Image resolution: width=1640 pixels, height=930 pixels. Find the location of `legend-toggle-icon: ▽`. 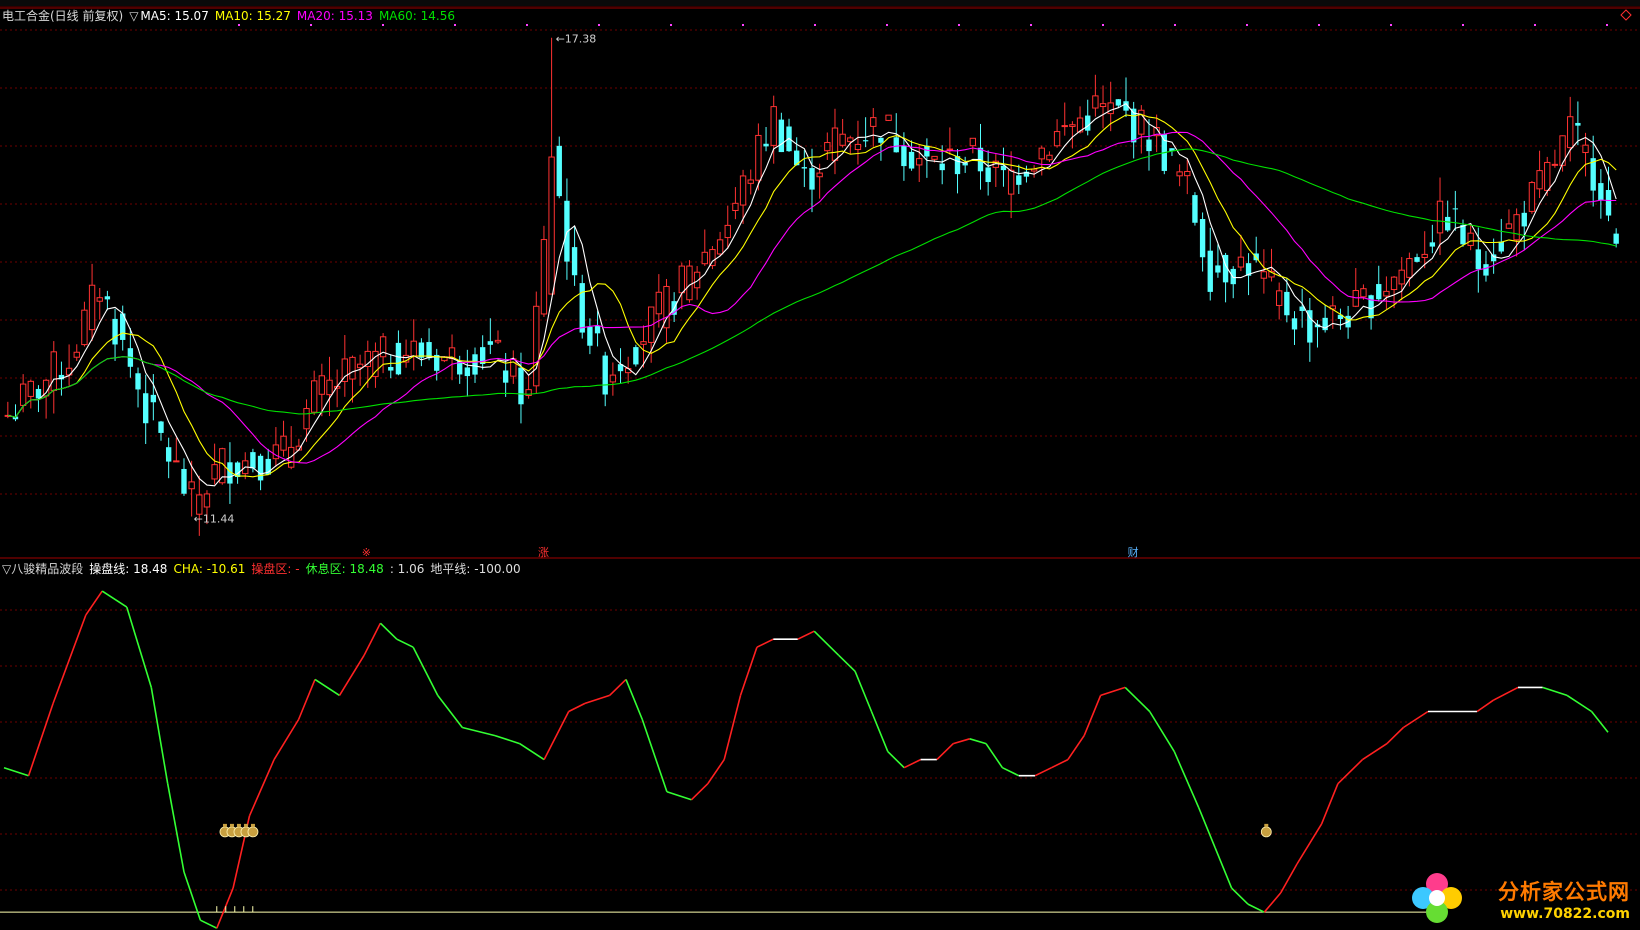

legend-toggle-icon: ▽ is located at coordinates (133, 16).